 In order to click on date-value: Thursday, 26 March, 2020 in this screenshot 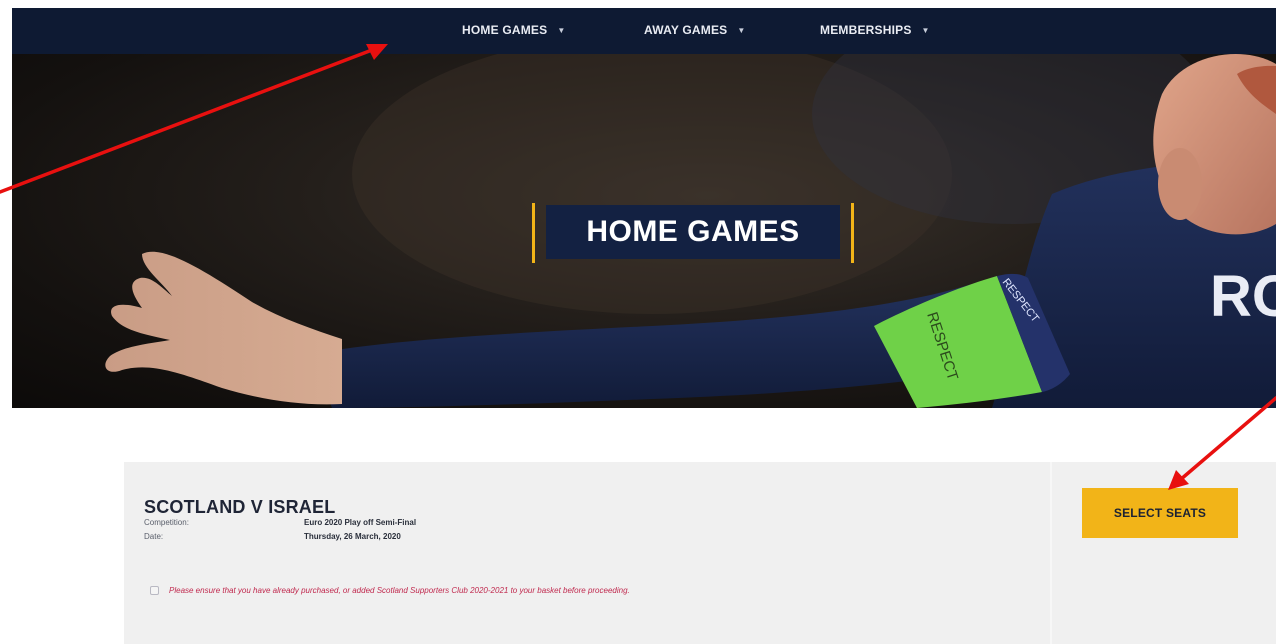, I will do `click(352, 536)`.